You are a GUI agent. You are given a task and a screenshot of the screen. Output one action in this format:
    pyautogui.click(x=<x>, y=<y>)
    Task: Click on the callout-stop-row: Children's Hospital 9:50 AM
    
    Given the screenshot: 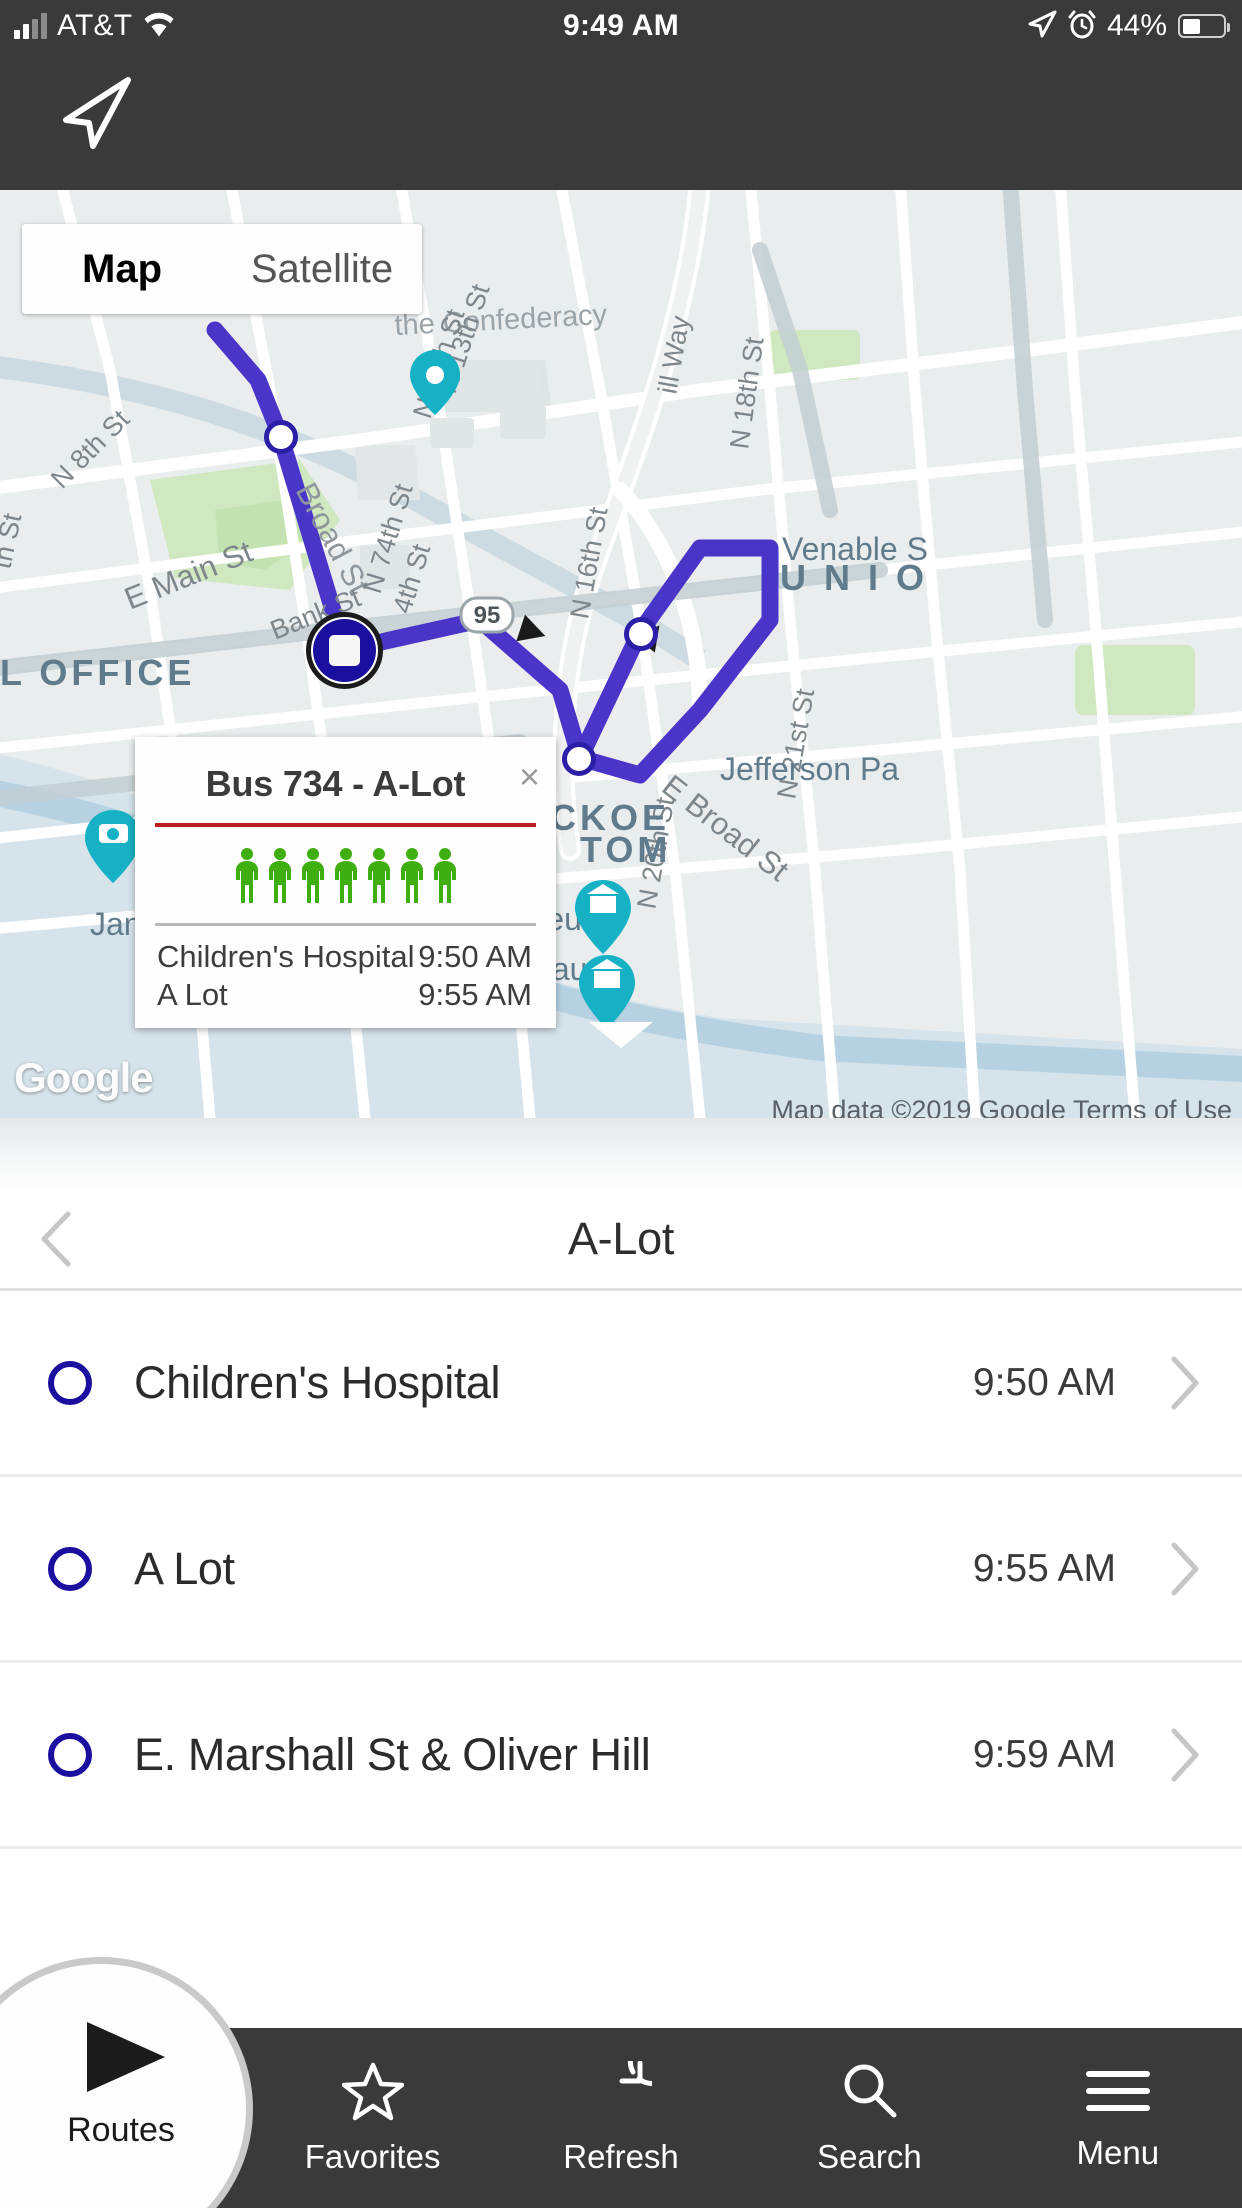 What is the action you would take?
    pyautogui.click(x=345, y=957)
    